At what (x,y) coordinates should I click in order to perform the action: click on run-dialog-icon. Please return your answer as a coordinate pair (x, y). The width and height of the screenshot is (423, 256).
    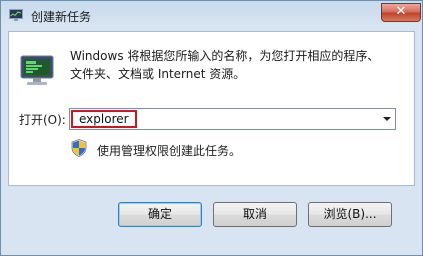
    Looking at the image, I should click on (37, 70).